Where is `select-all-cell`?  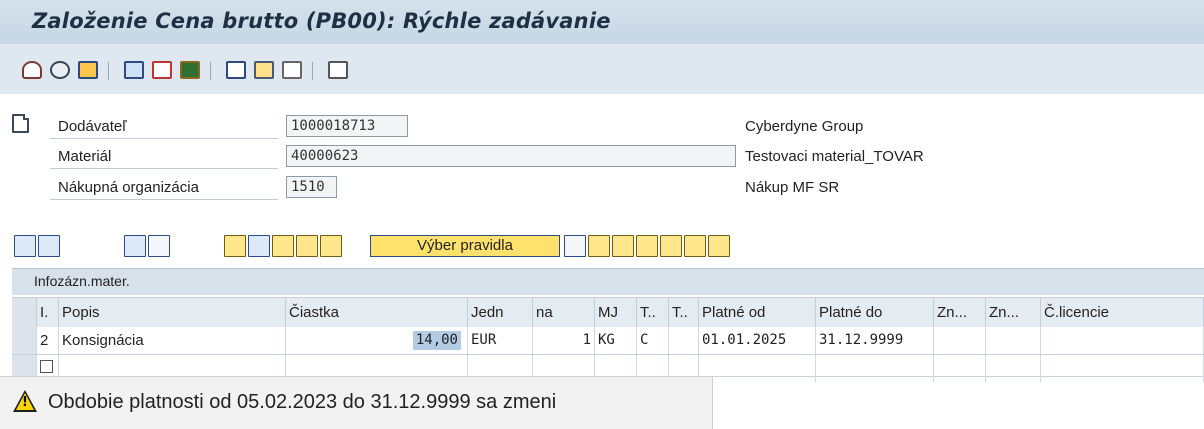
select-all-cell is located at coordinates (24, 312).